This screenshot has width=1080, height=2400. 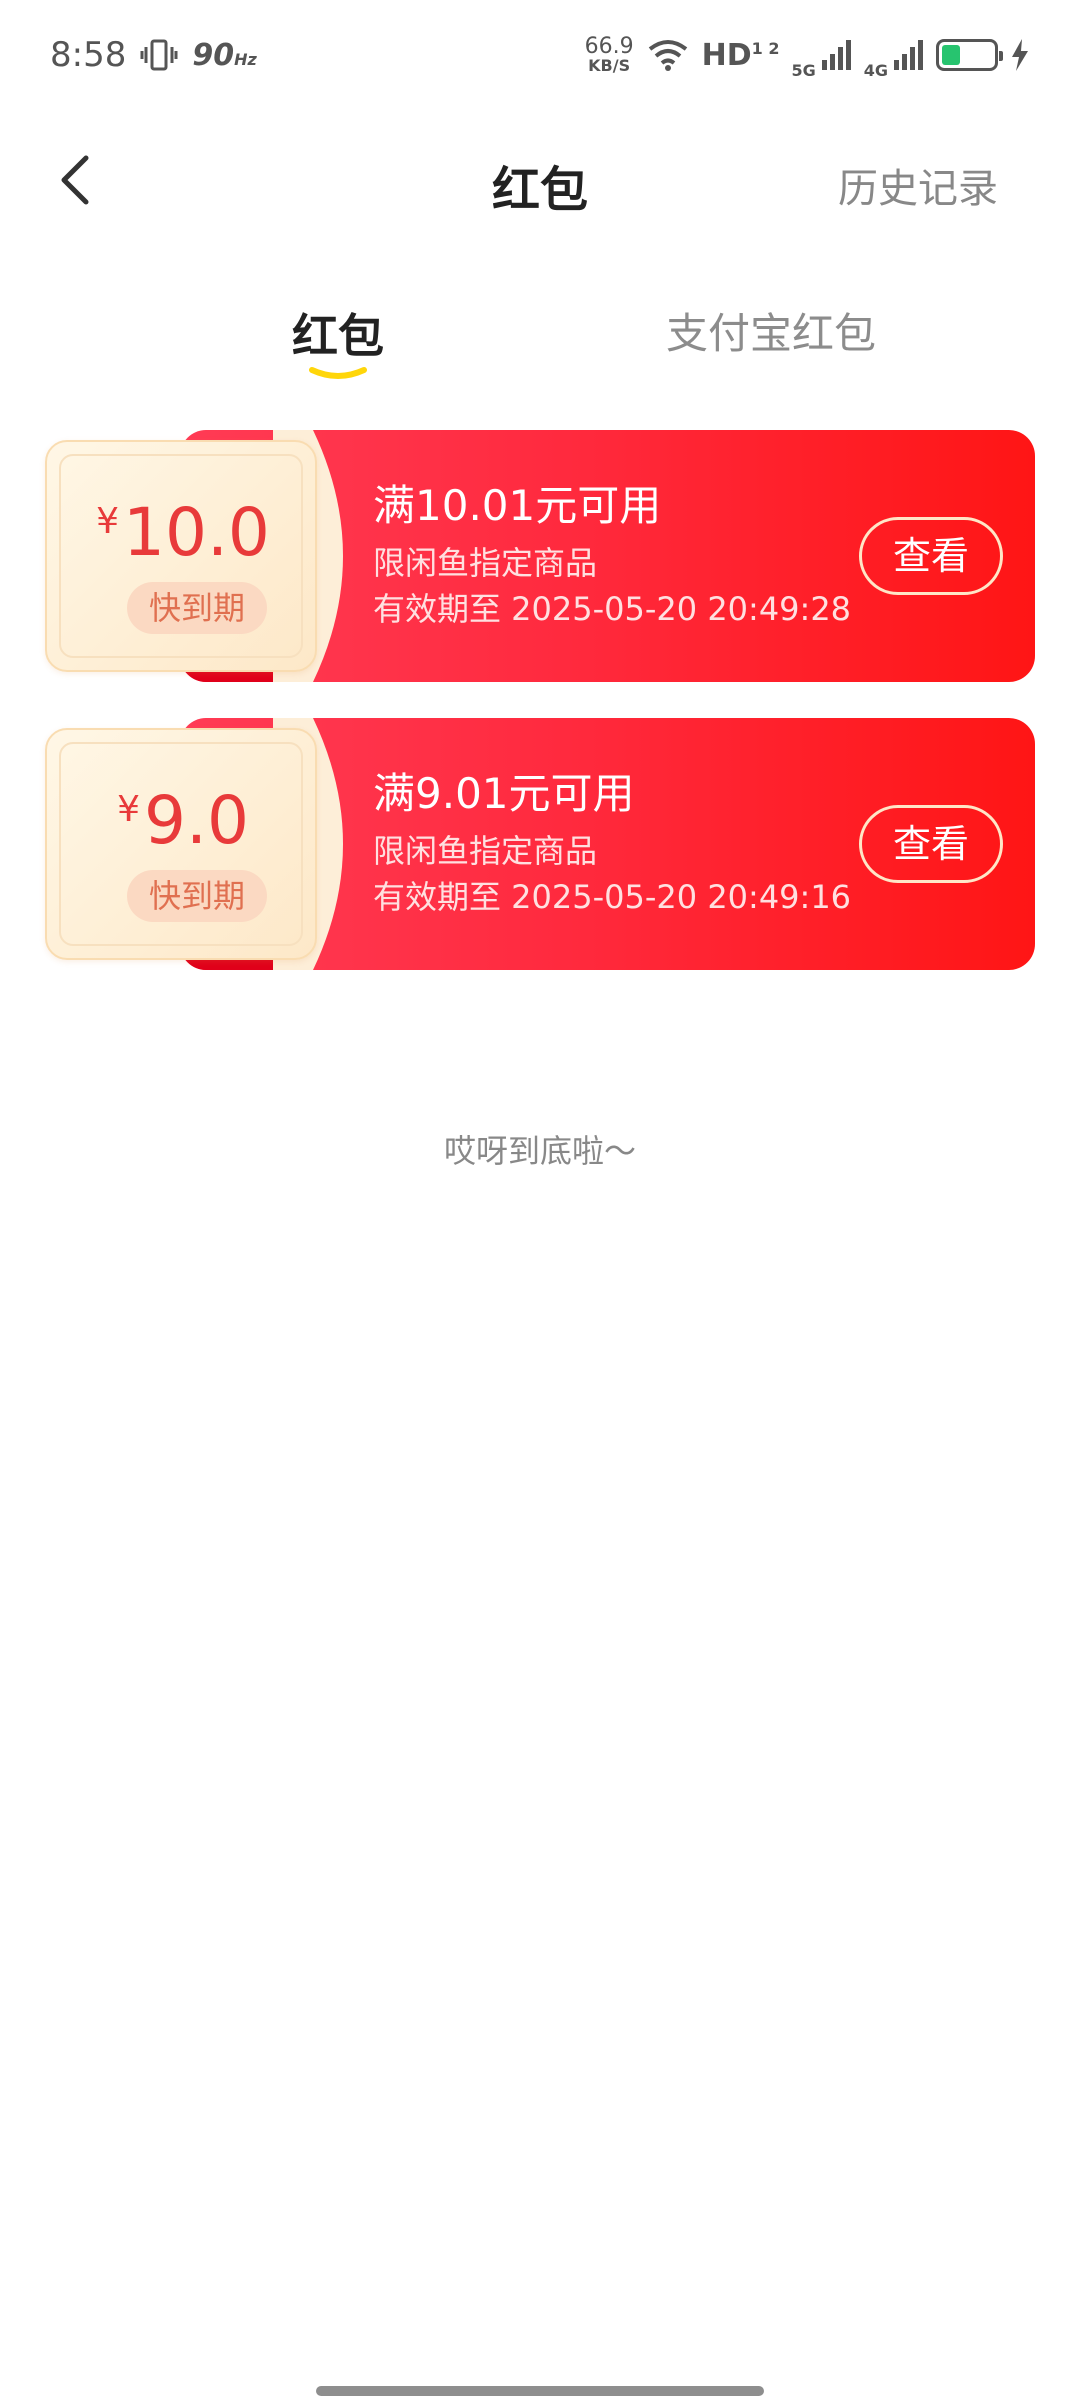 I want to click on home-indicator, so click(x=540, y=2391).